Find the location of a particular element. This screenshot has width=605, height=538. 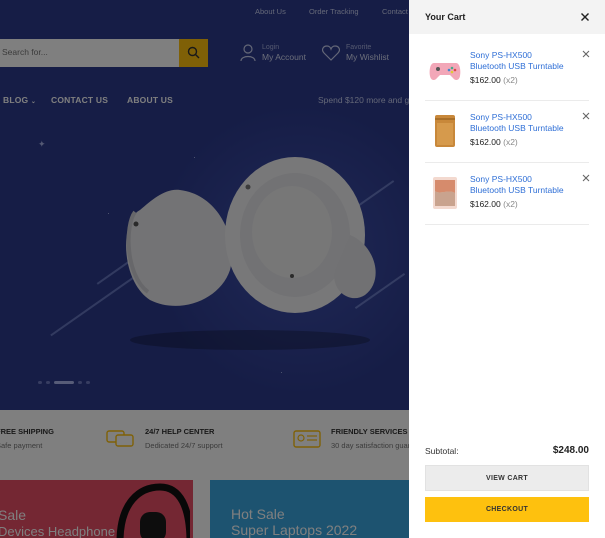

subtotal-value: $248.00 is located at coordinates (570, 450).